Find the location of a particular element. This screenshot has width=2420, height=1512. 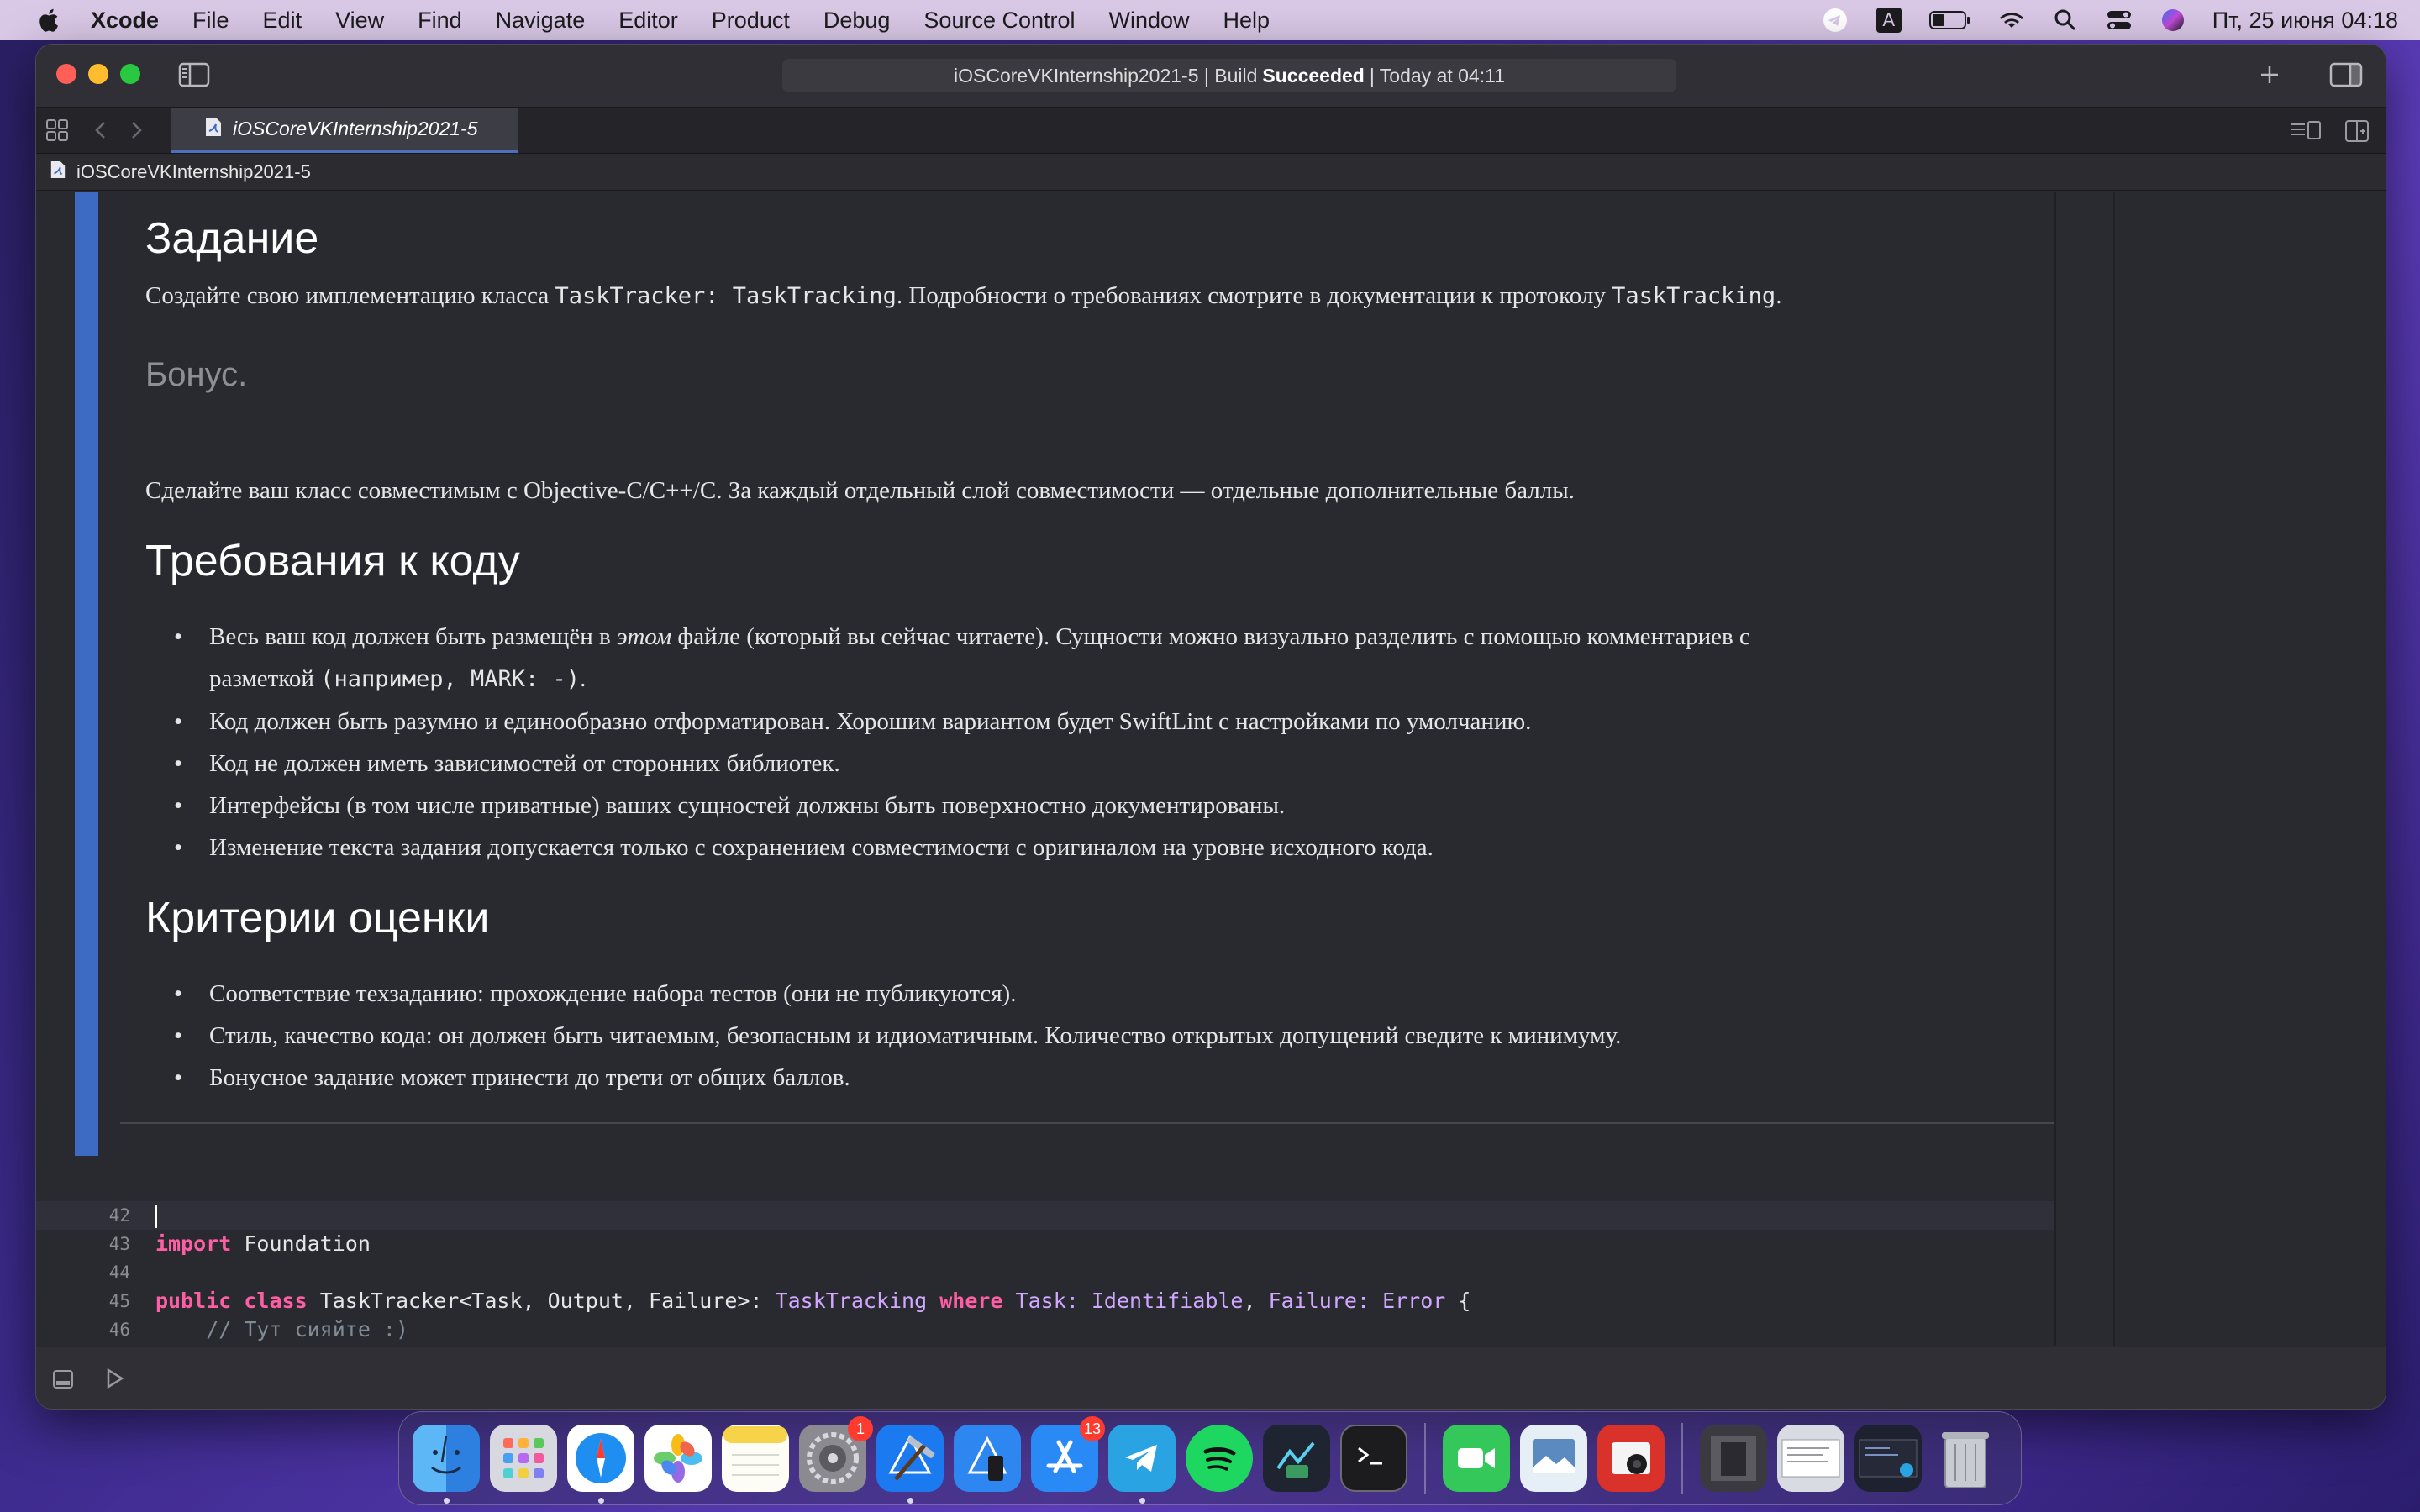

window-close-button is located at coordinates (66, 74).